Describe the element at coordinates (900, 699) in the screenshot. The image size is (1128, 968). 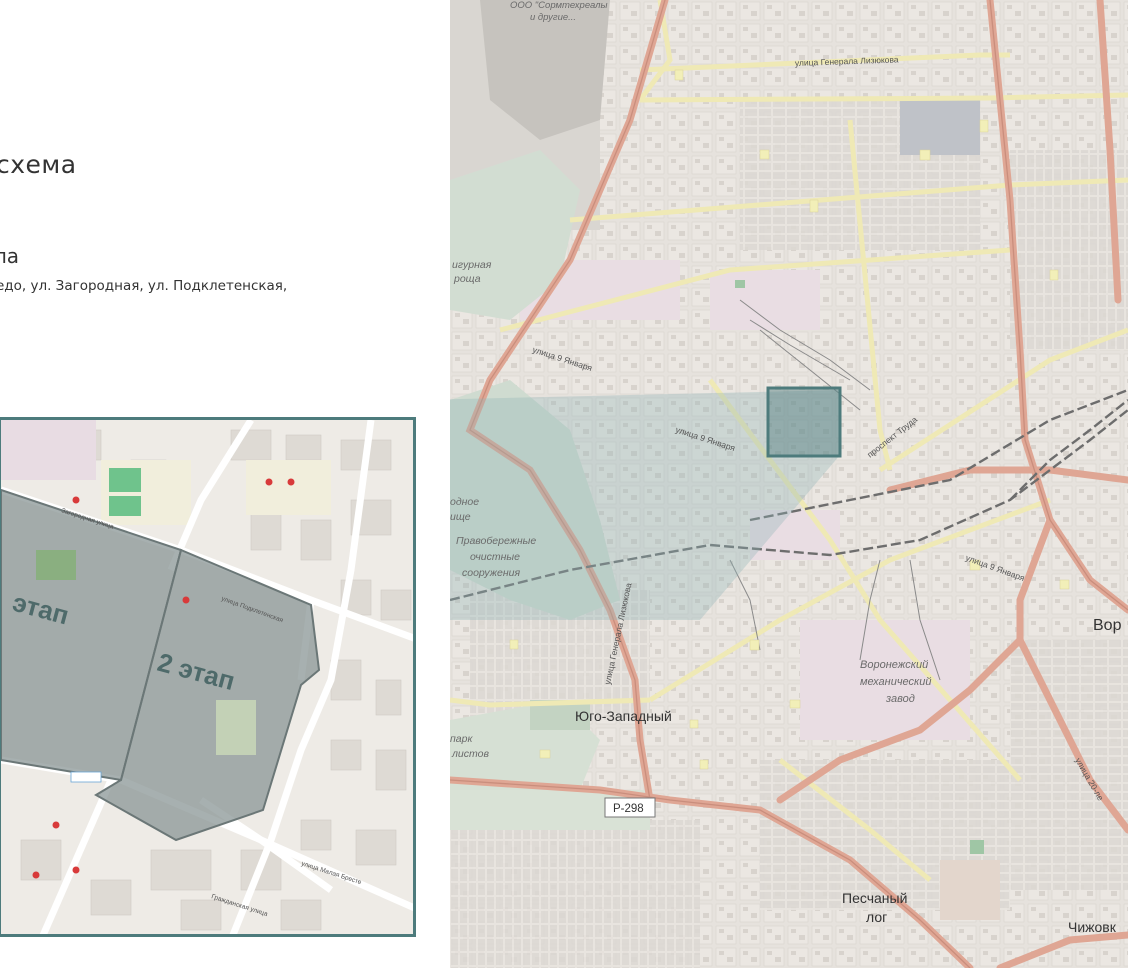
I see `map-label-factory-3: завод` at that location.